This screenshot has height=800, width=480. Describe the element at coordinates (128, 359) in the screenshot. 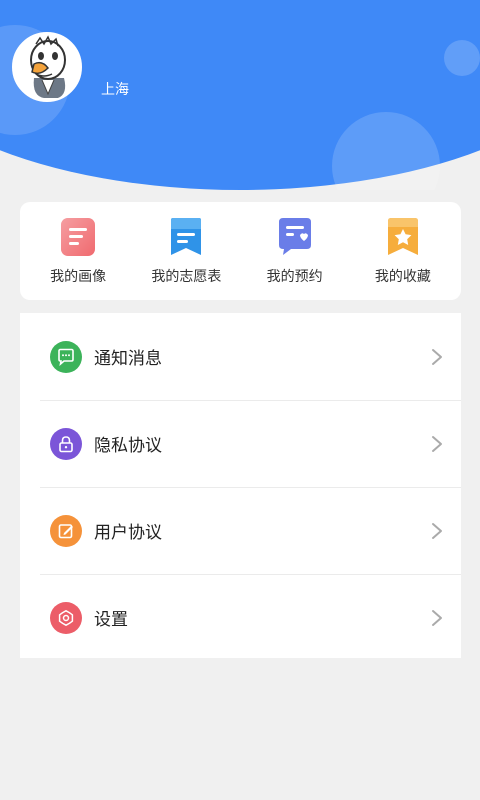

I see `menu-item-label: 通知消息` at that location.